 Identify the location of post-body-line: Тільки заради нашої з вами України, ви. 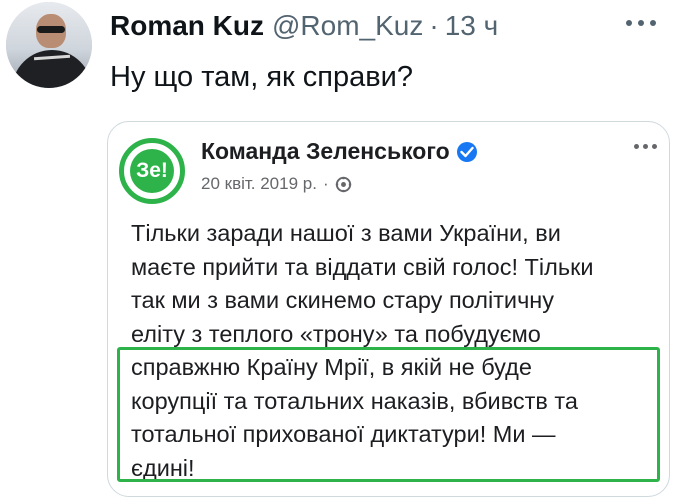
(346, 233).